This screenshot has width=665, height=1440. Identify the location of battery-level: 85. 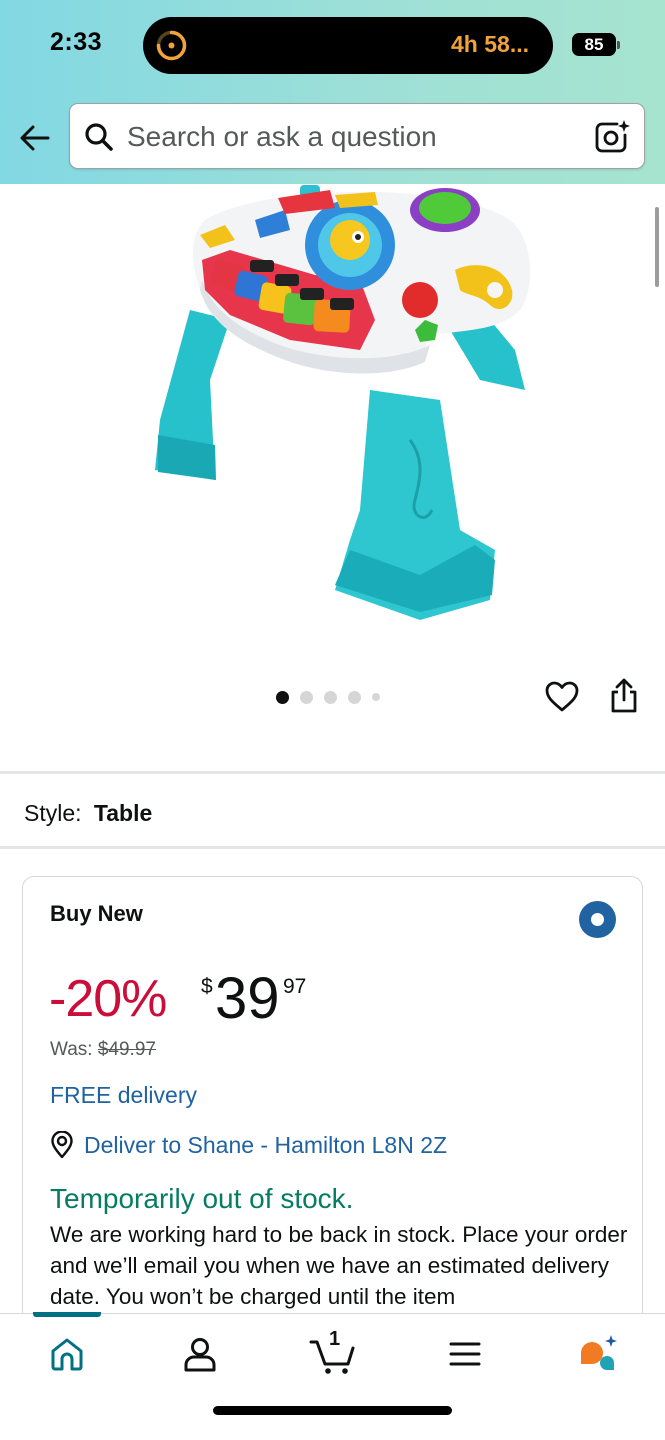
(594, 44).